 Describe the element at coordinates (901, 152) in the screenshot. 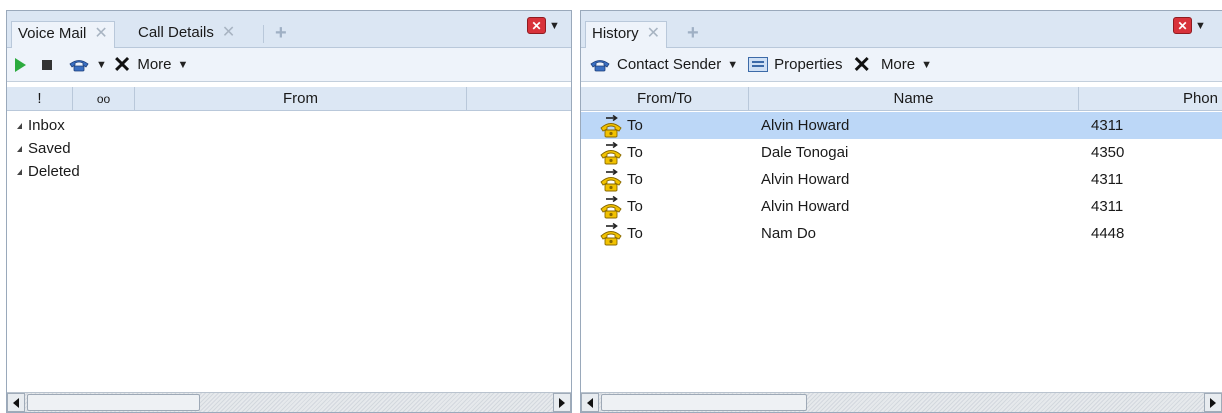

I see `table-row: To Dale Tonogai 4350` at that location.